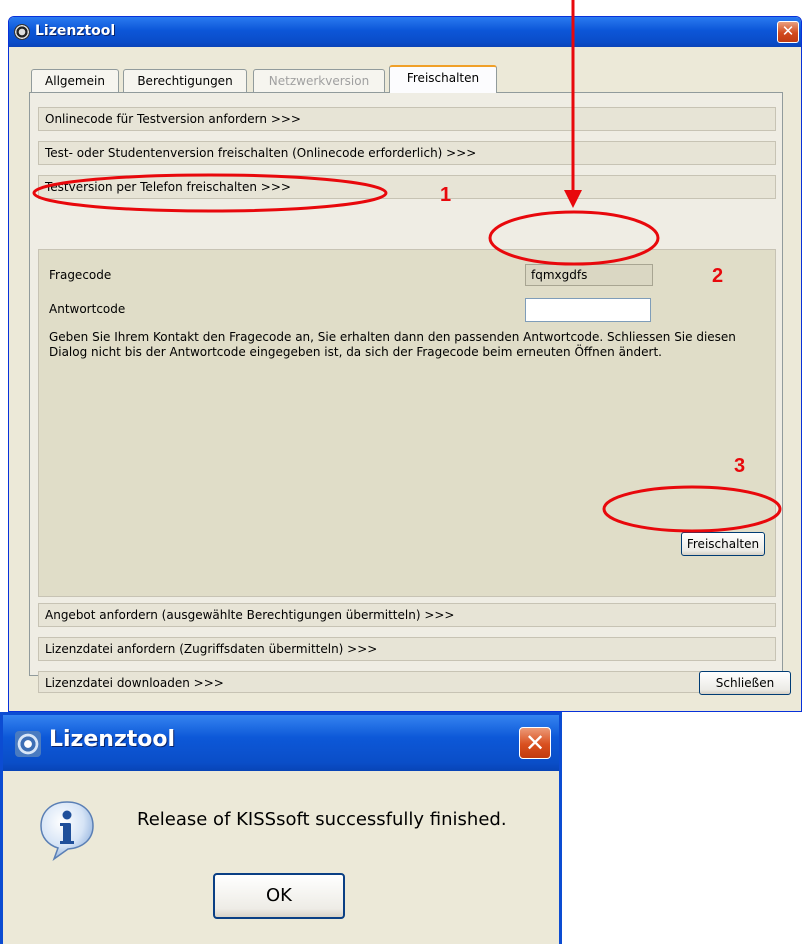 The image size is (802, 944). I want to click on freischalten-button: Freischalten, so click(723, 544).